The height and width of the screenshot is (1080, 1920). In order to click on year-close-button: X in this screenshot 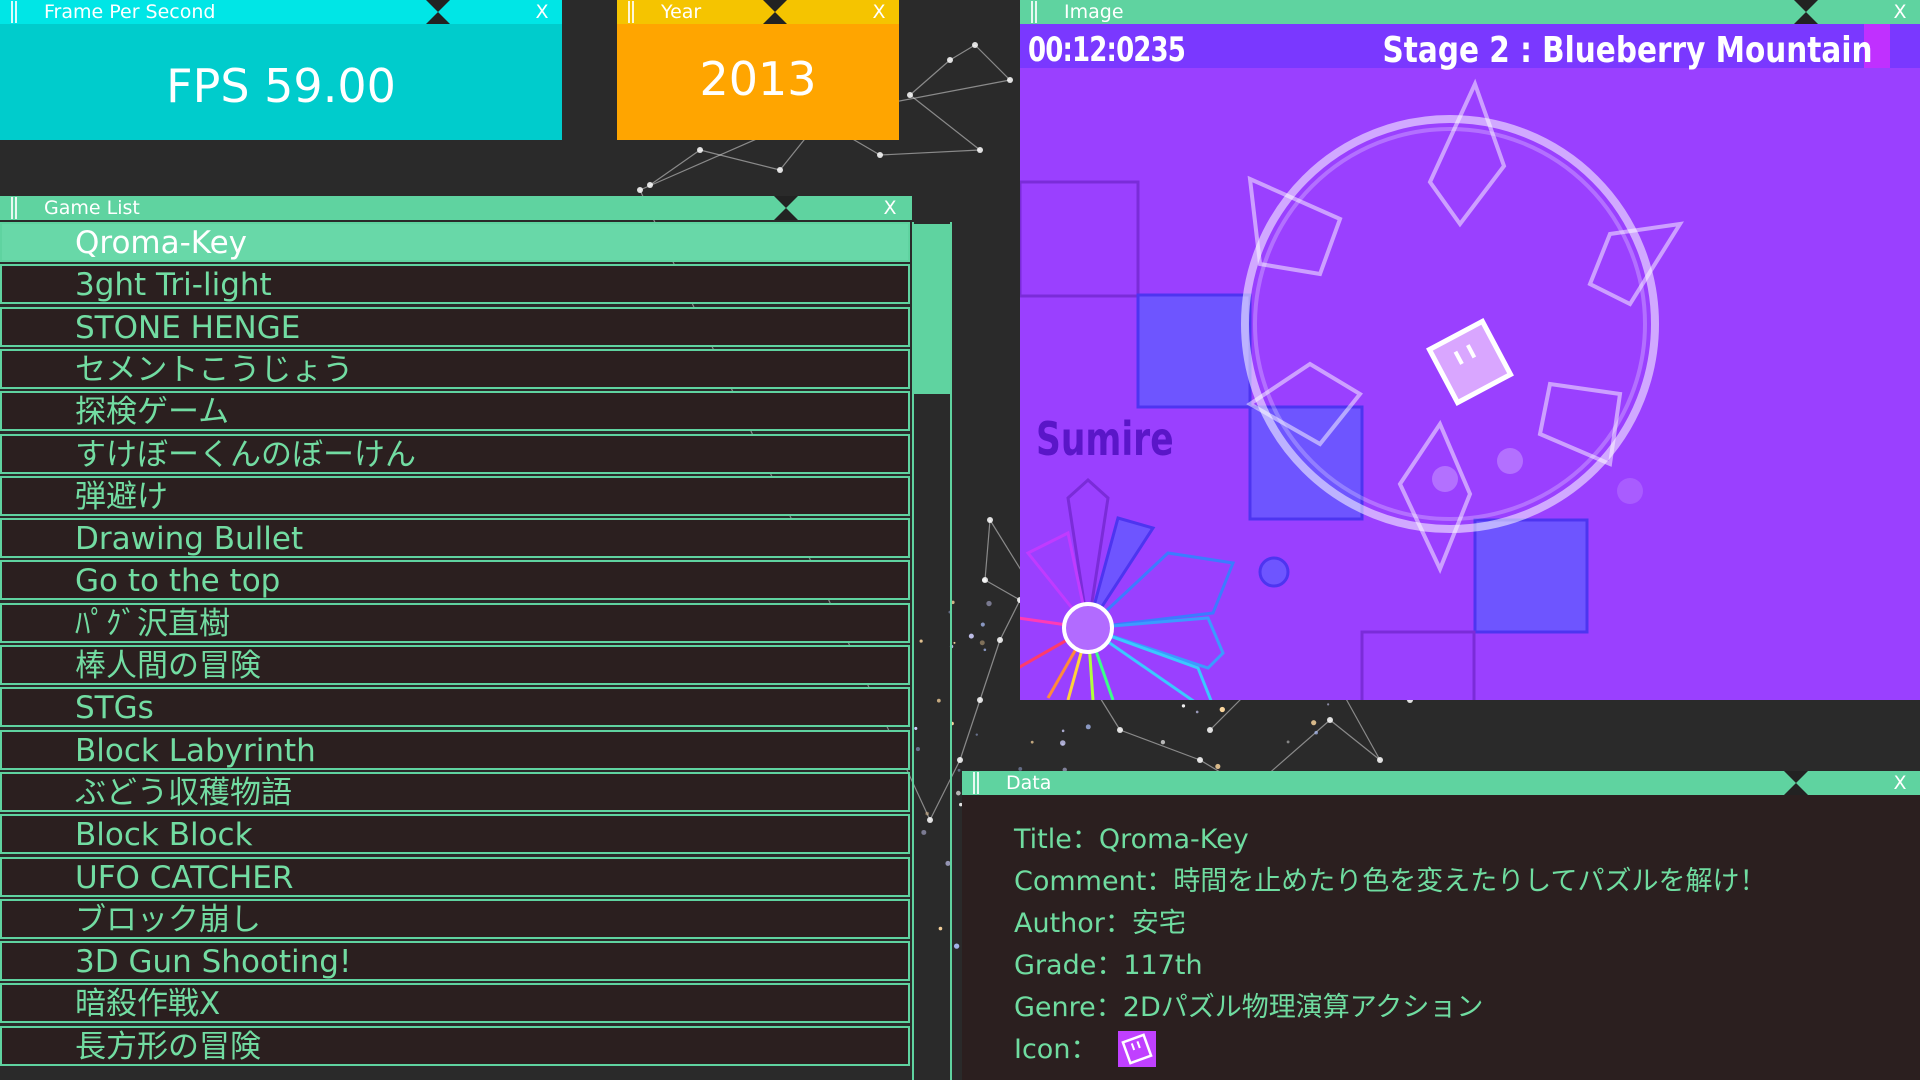, I will do `click(879, 12)`.